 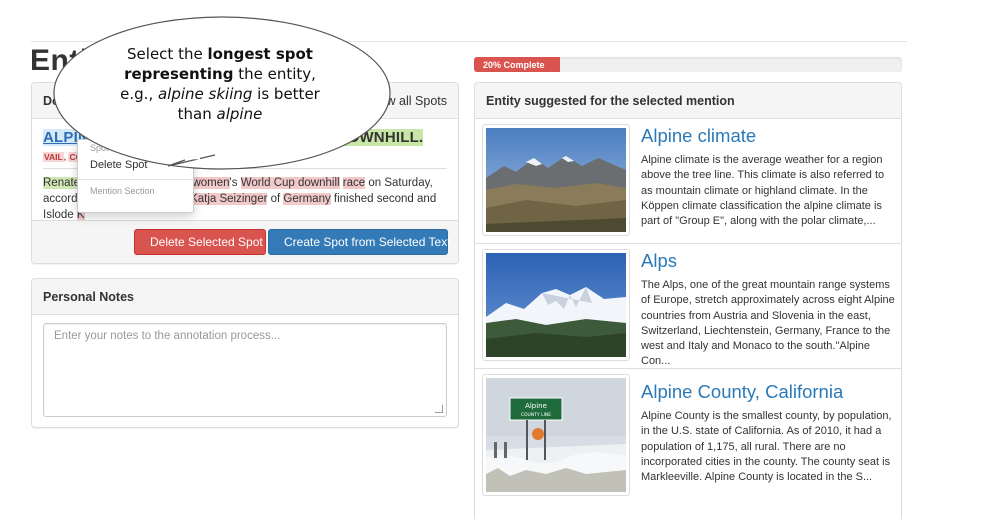 I want to click on spot-section-header: Spot Section, so click(x=116, y=148).